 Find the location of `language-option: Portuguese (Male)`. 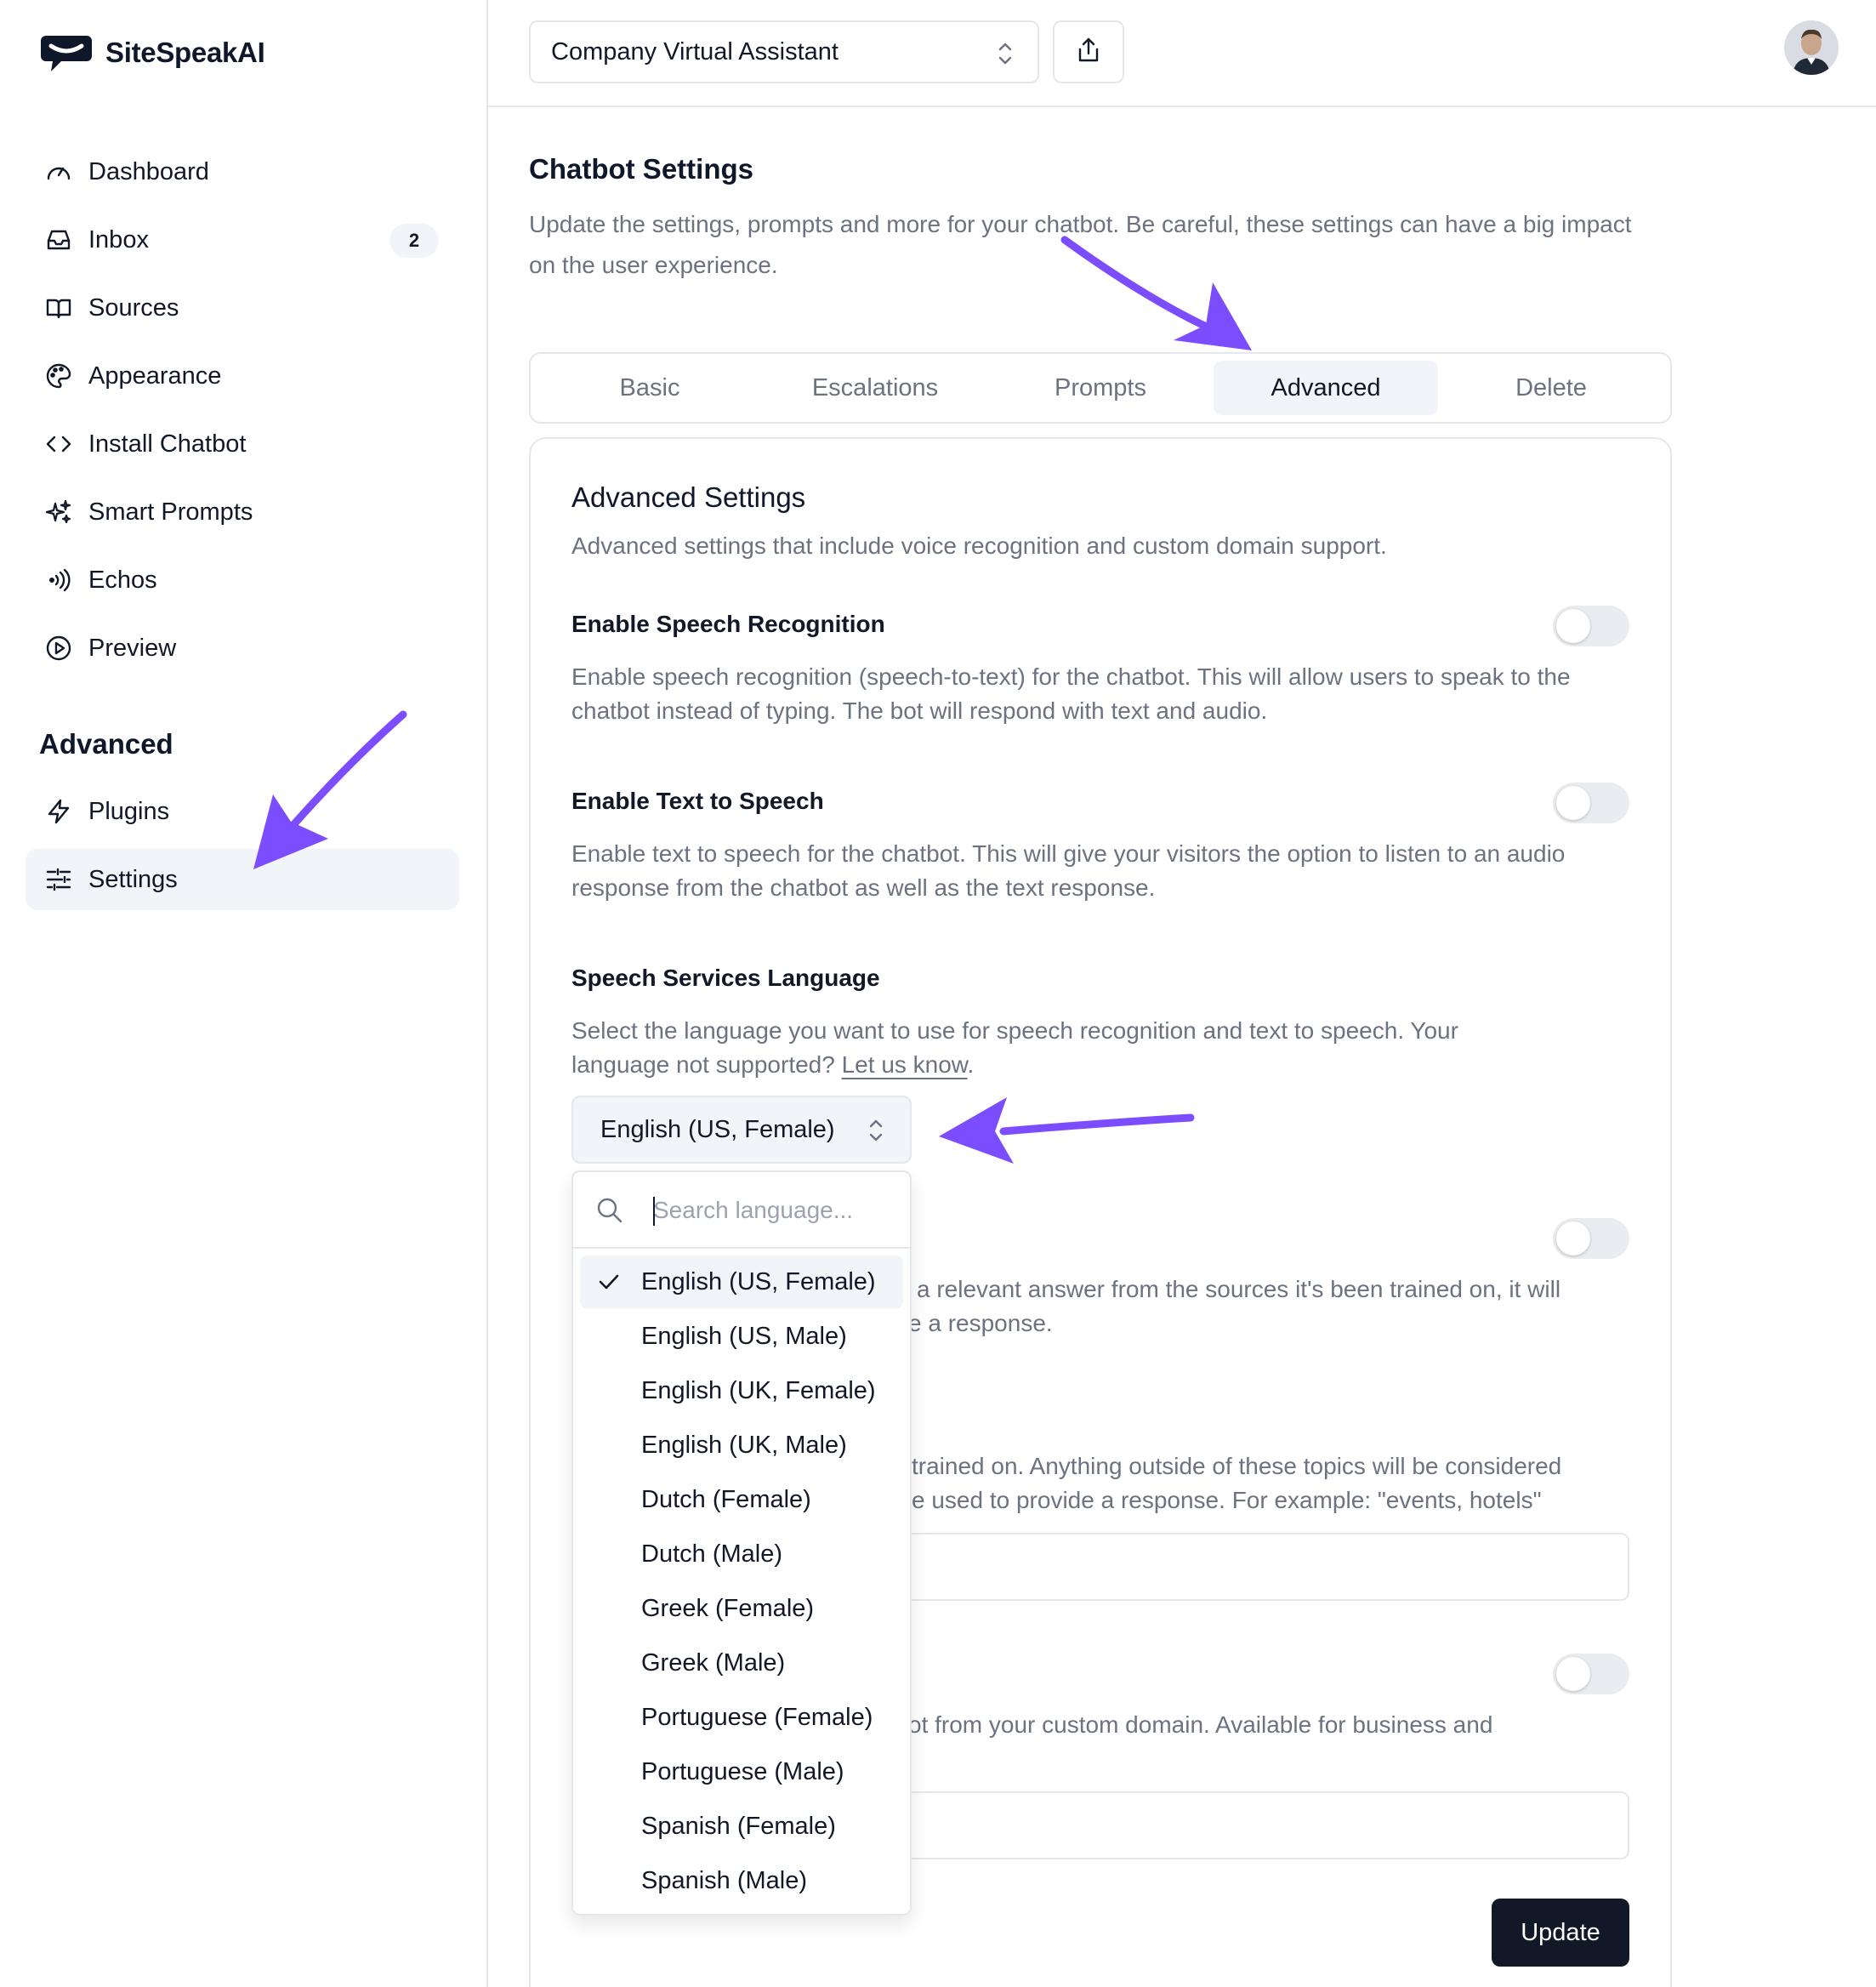

language-option: Portuguese (Male) is located at coordinates (741, 1772).